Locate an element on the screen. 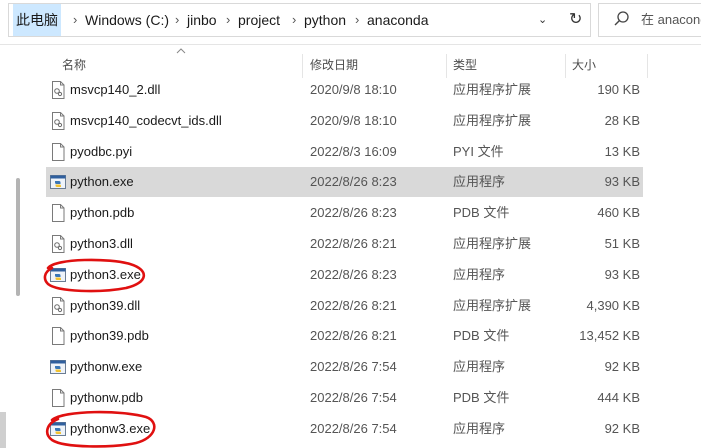  file-size: 4,390 KB is located at coordinates (613, 305).